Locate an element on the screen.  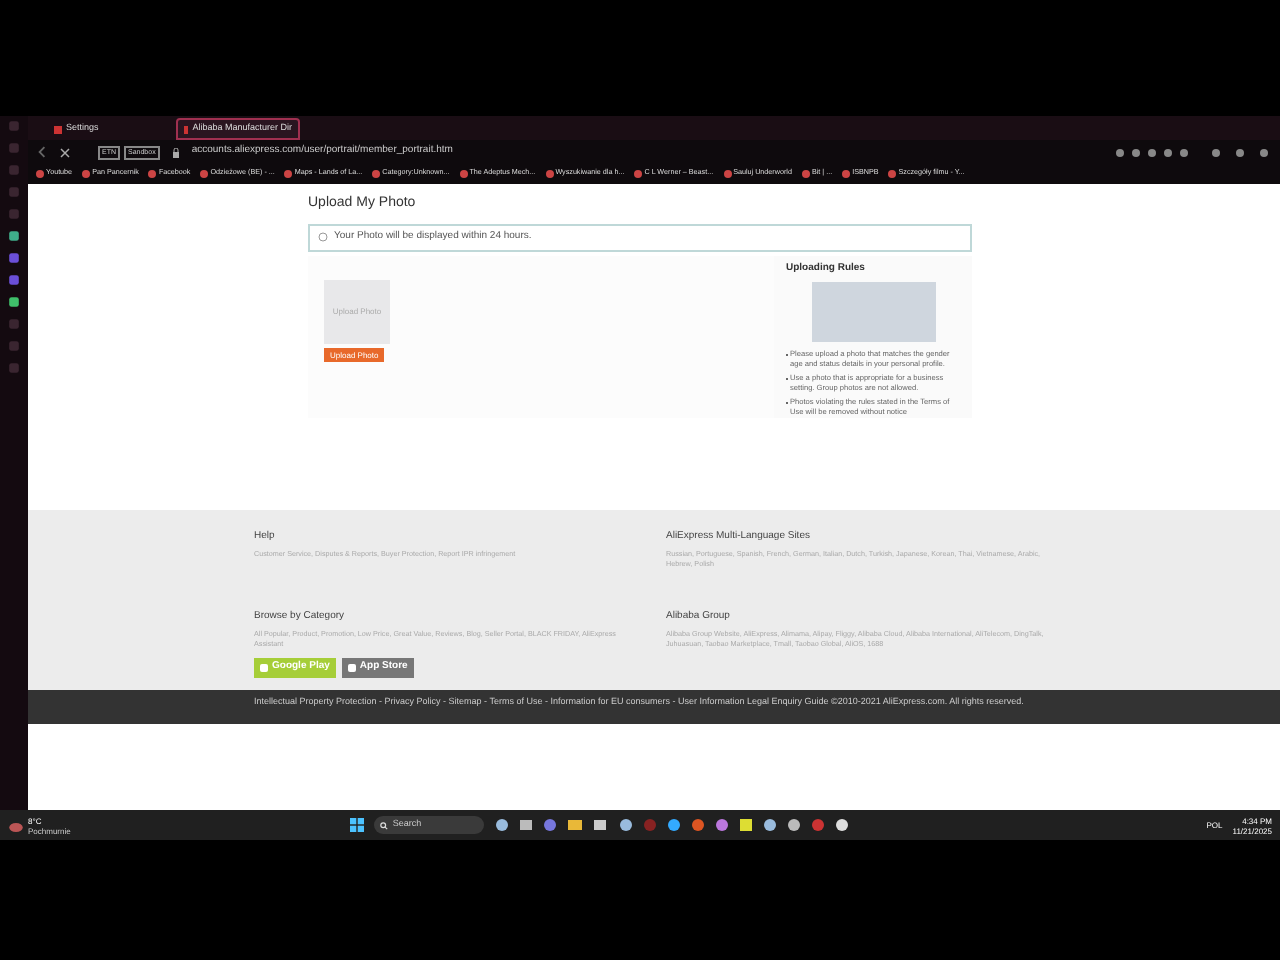
photo-placeholder is located at coordinates (873, 312).